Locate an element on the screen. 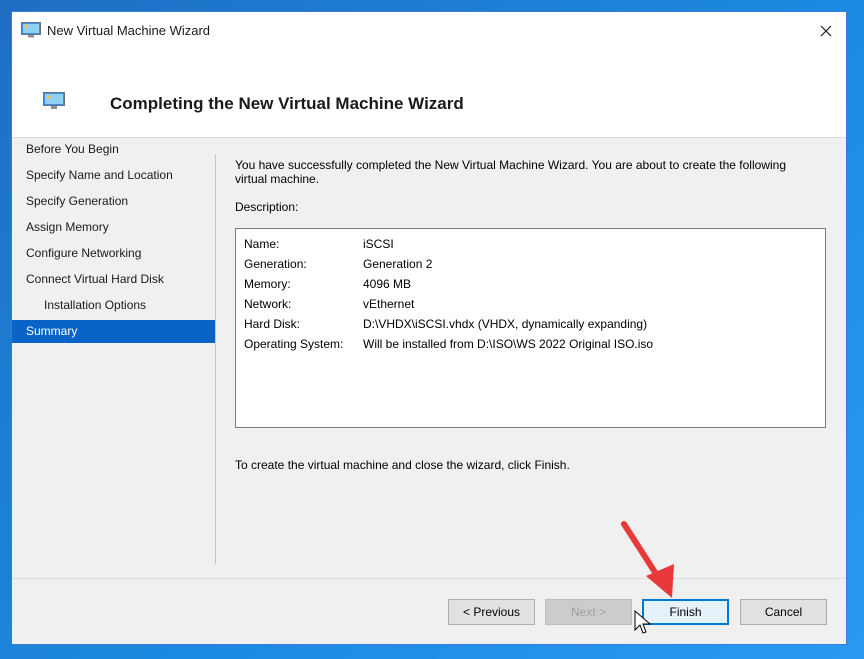 Image resolution: width=864 pixels, height=659 pixels. button-bar: < Previous Next > Finish Cancel is located at coordinates (429, 612).